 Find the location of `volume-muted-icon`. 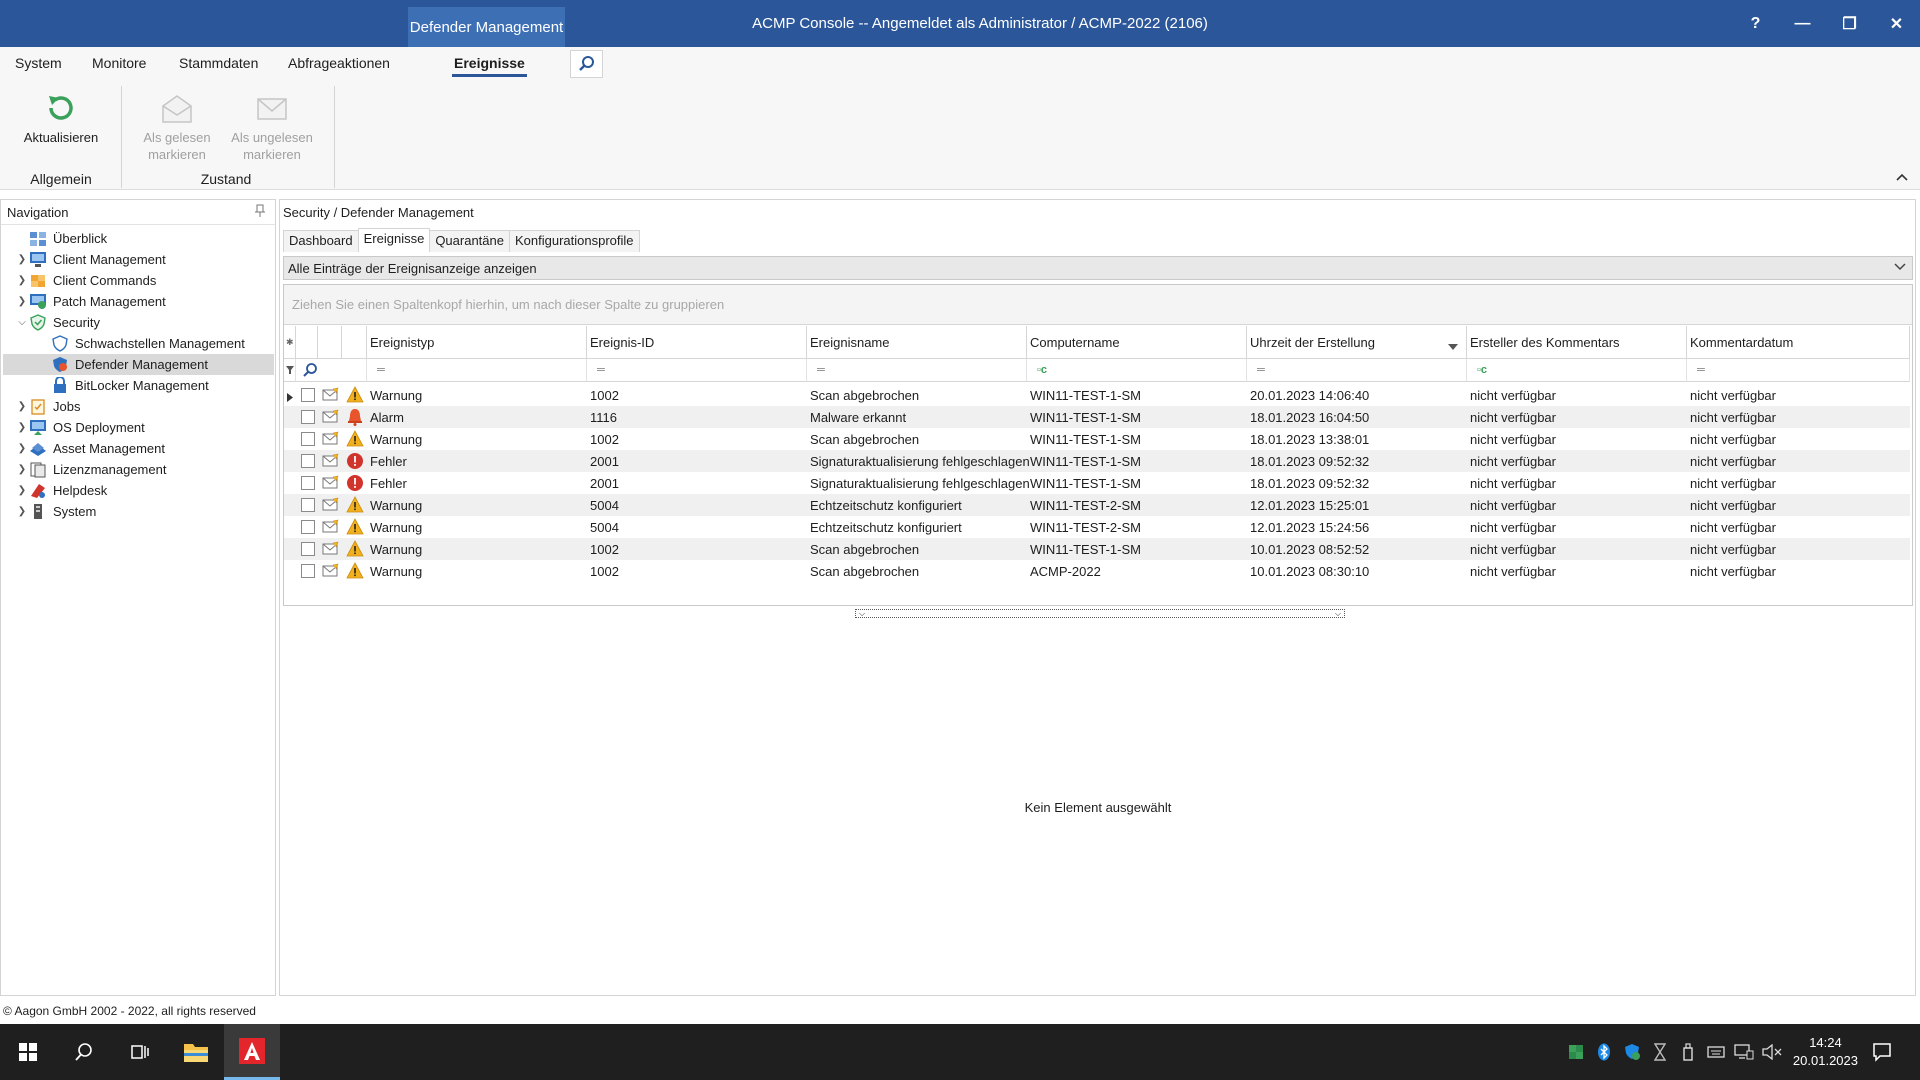

volume-muted-icon is located at coordinates (1772, 1052).